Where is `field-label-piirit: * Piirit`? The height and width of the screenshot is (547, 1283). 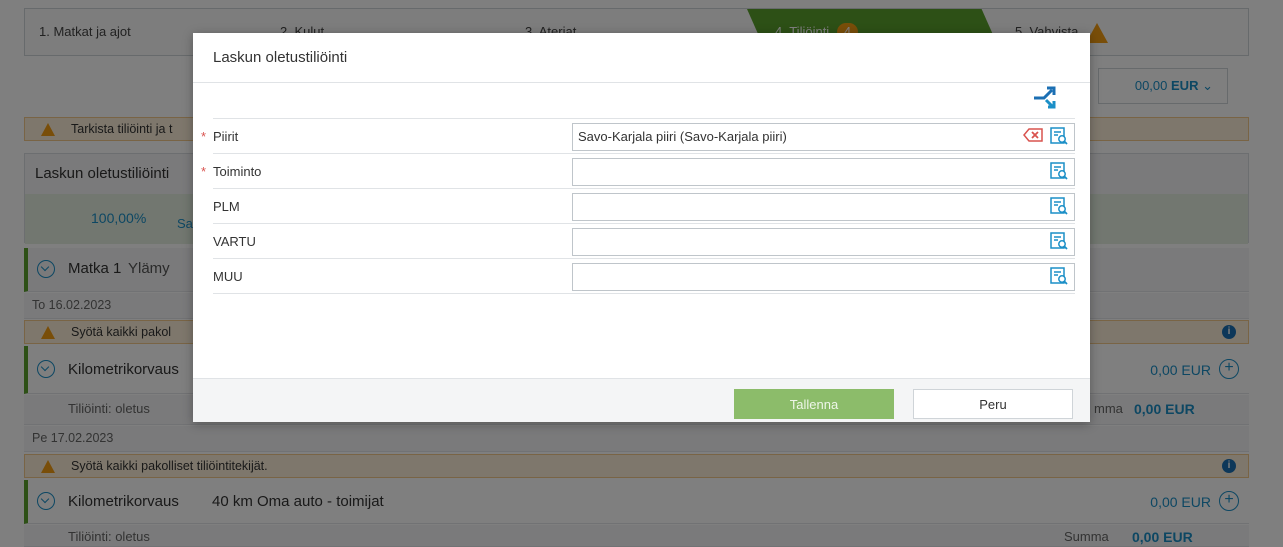 field-label-piirit: * Piirit is located at coordinates (220, 136).